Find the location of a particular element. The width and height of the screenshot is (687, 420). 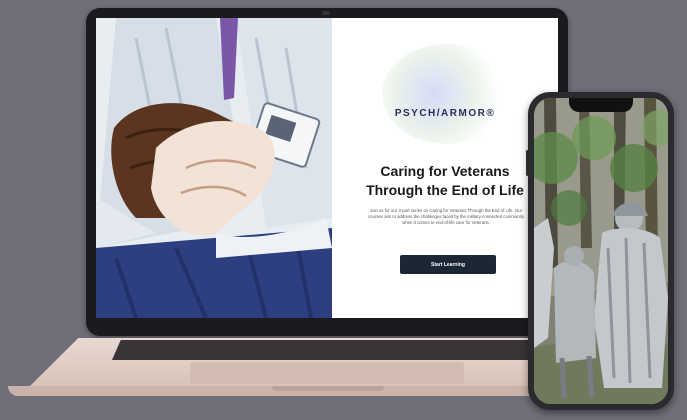

phone-screen-illustration-soldier-memorial is located at coordinates (601, 251).